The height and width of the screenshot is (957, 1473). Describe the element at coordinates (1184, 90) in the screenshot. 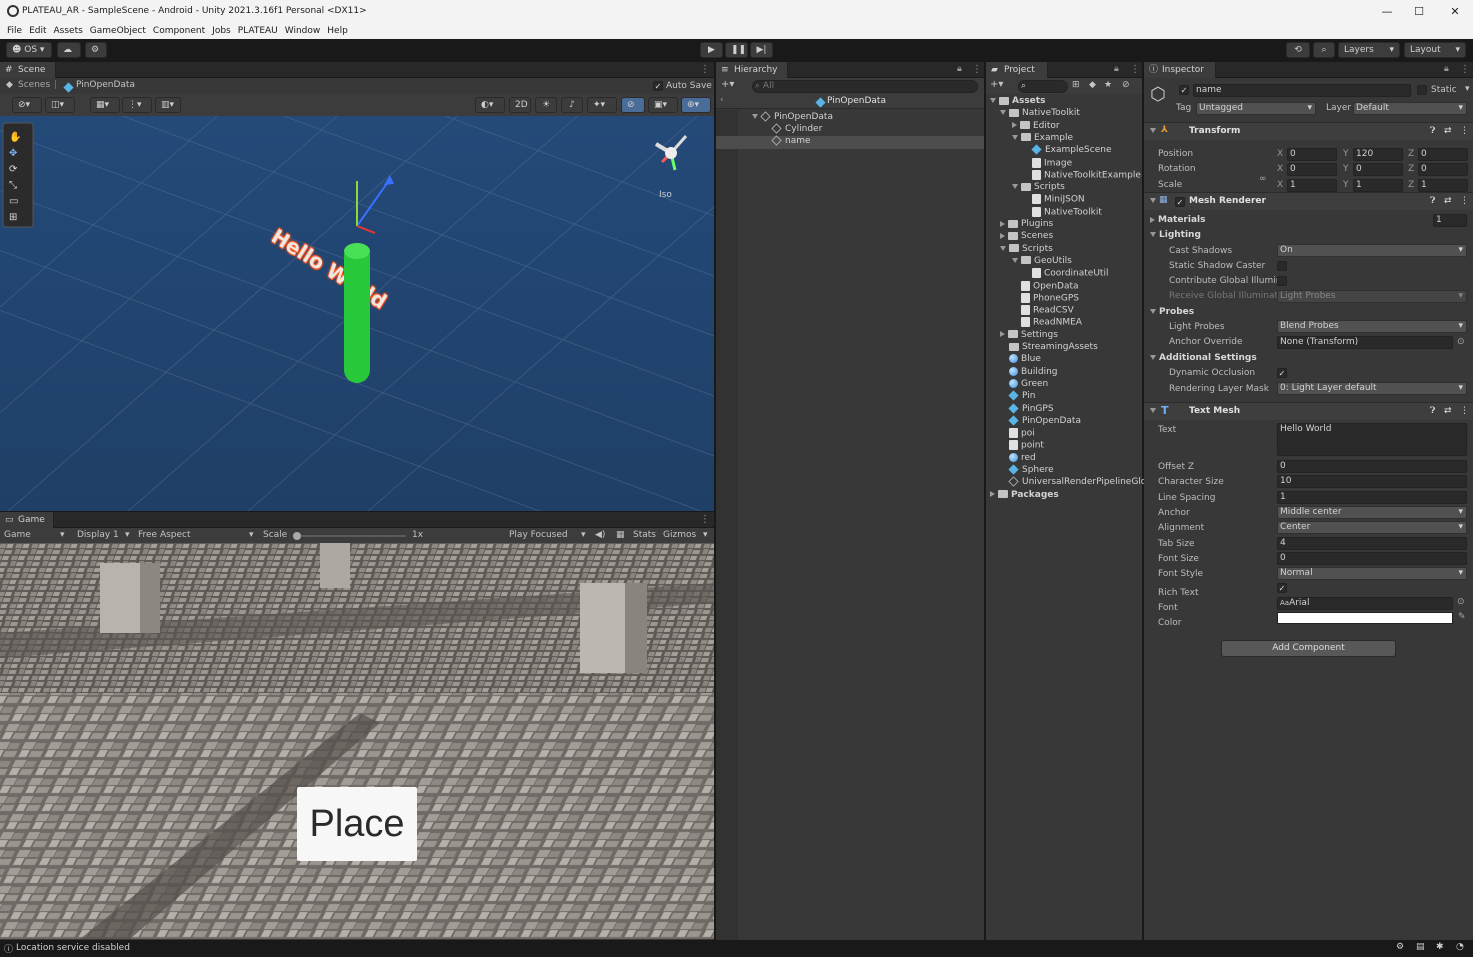

I see `active-checkbox: ✓` at that location.